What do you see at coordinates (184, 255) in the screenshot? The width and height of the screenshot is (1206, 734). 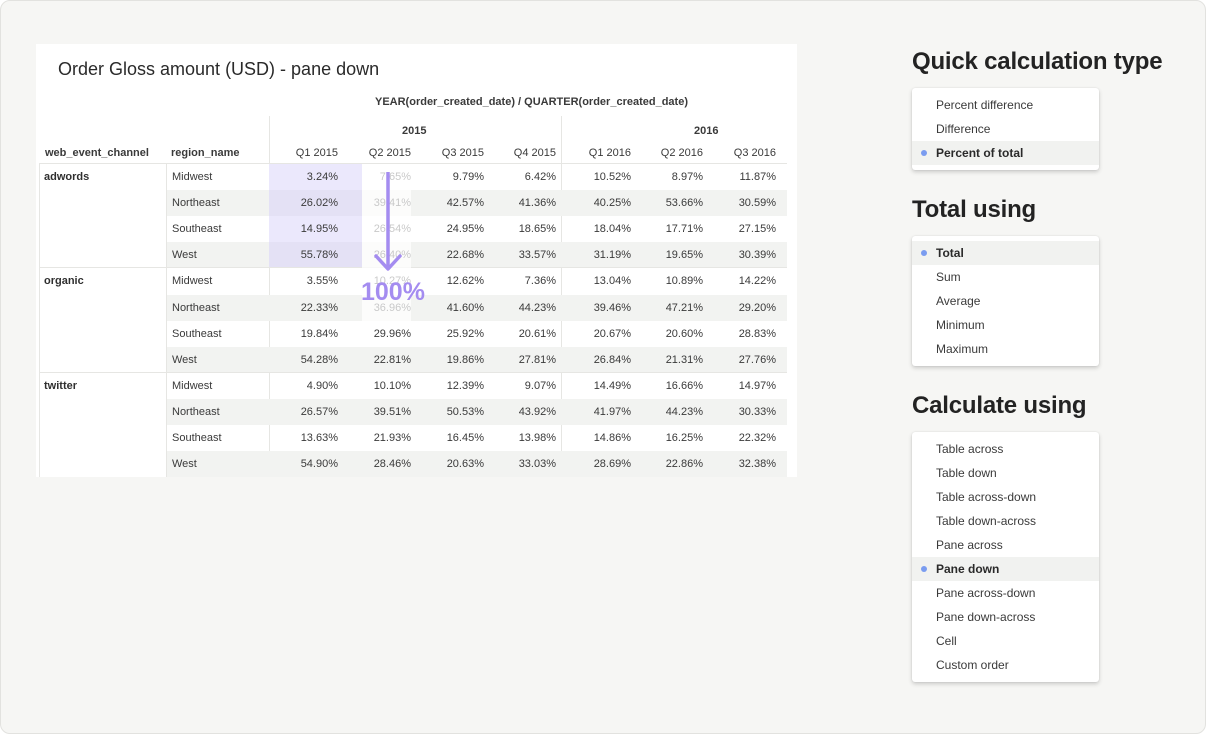 I see `region-label: West` at bounding box center [184, 255].